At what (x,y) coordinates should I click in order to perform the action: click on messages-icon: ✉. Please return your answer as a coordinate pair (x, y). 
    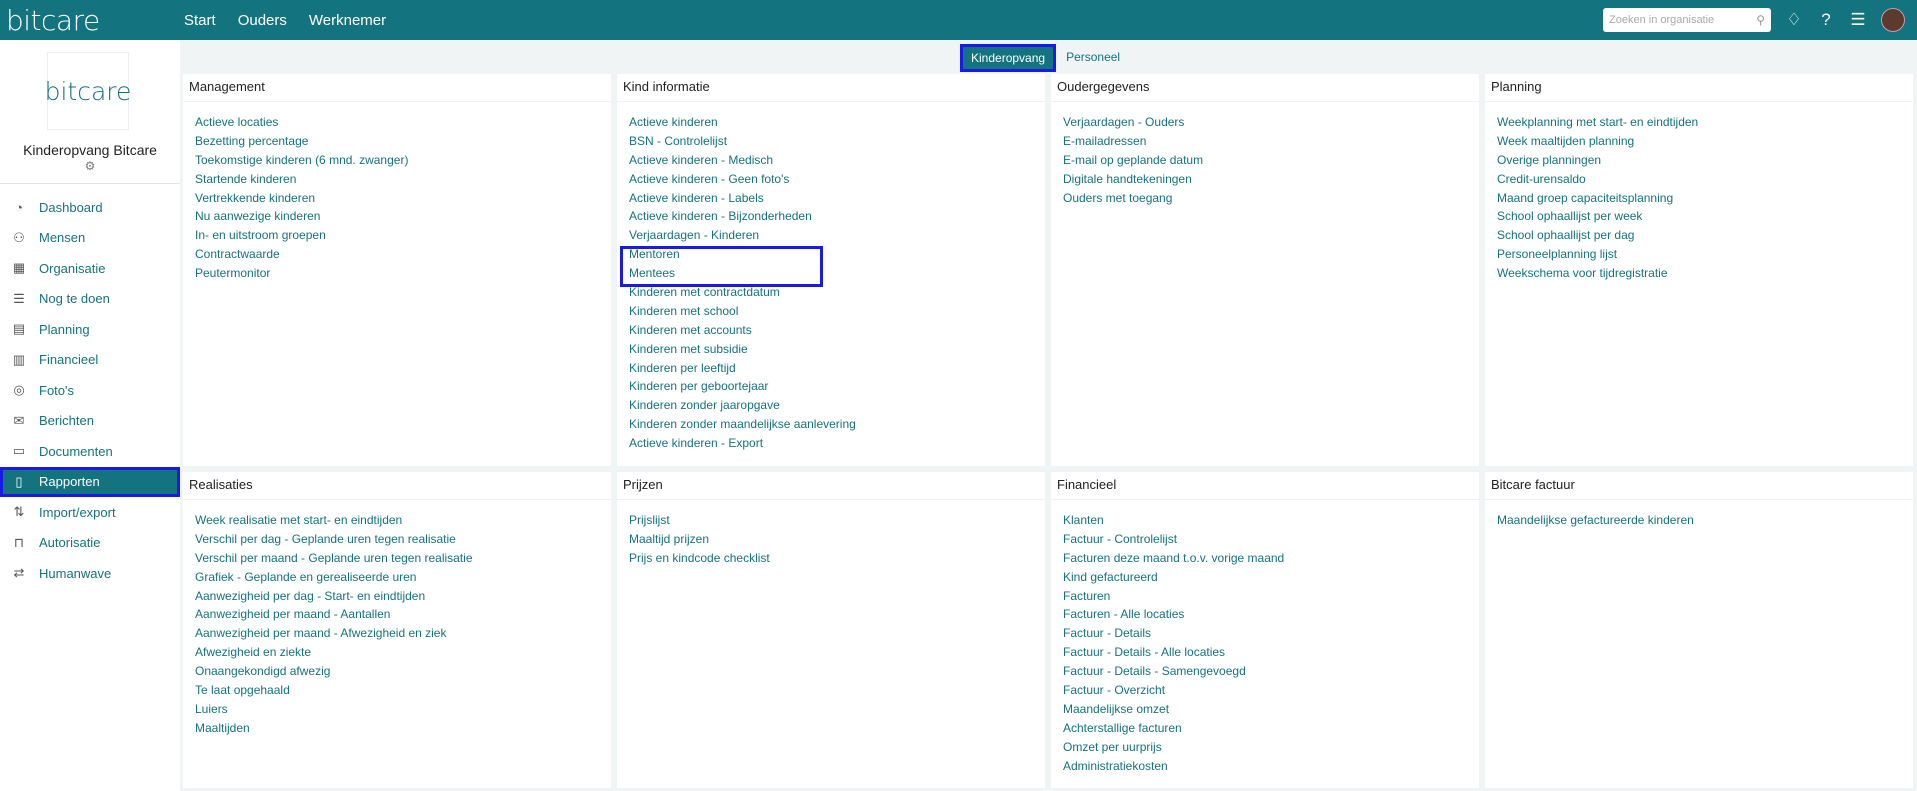
    Looking at the image, I should click on (19, 420).